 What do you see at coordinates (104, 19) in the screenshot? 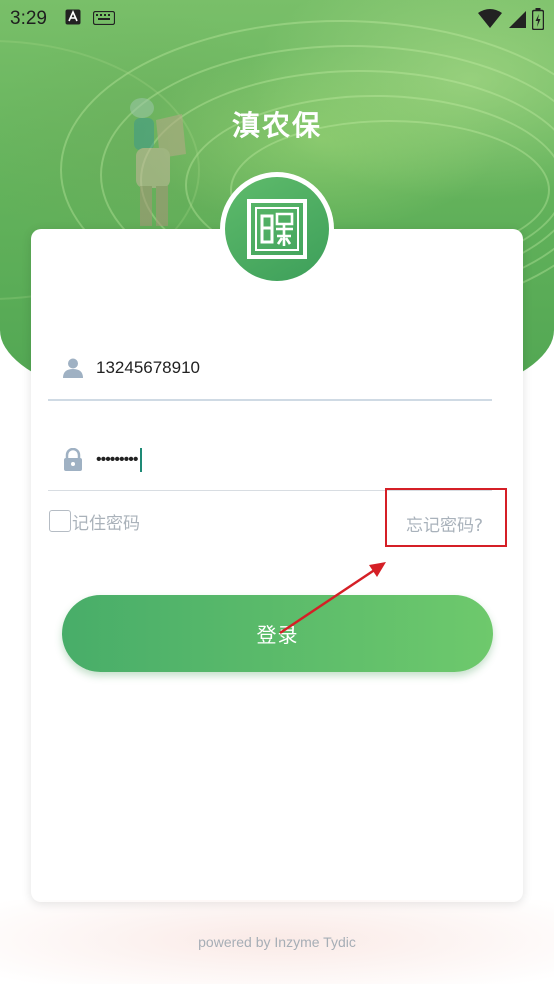
I see `keyboard-icon` at bounding box center [104, 19].